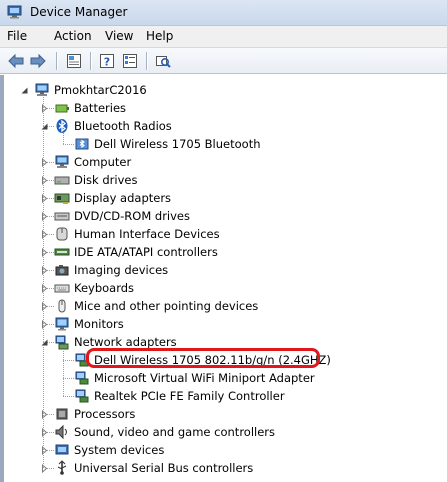 Image resolution: width=447 pixels, height=482 pixels. I want to click on tree-category-keyboards: Keyboards, so click(94, 288).